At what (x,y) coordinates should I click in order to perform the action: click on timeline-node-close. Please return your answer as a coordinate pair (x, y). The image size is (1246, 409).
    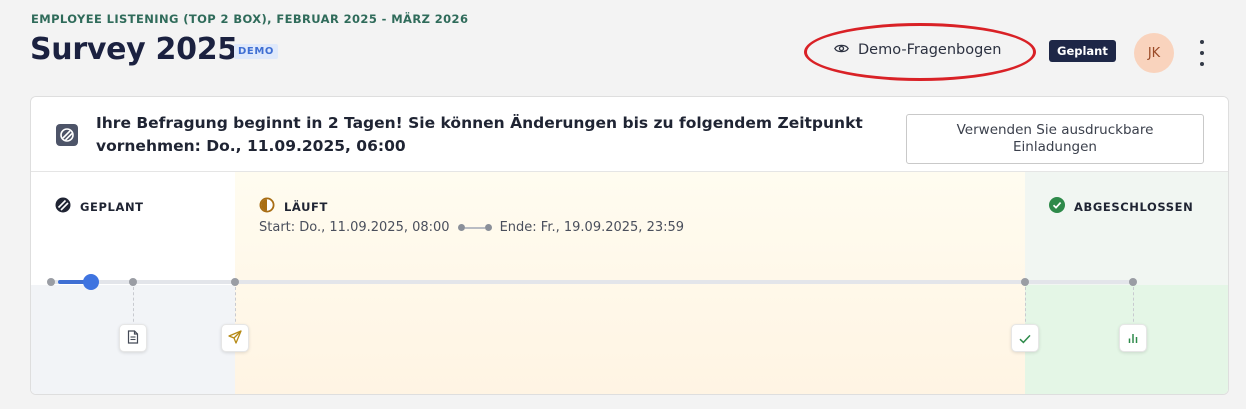
    Looking at the image, I should click on (1025, 282).